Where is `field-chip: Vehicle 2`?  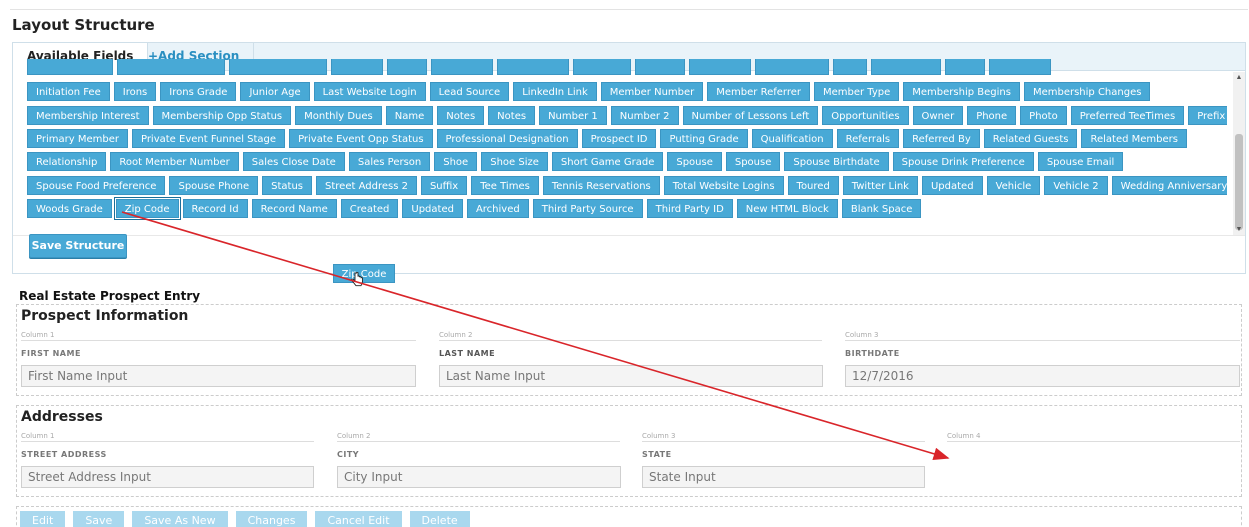
field-chip: Vehicle 2 is located at coordinates (1076, 185).